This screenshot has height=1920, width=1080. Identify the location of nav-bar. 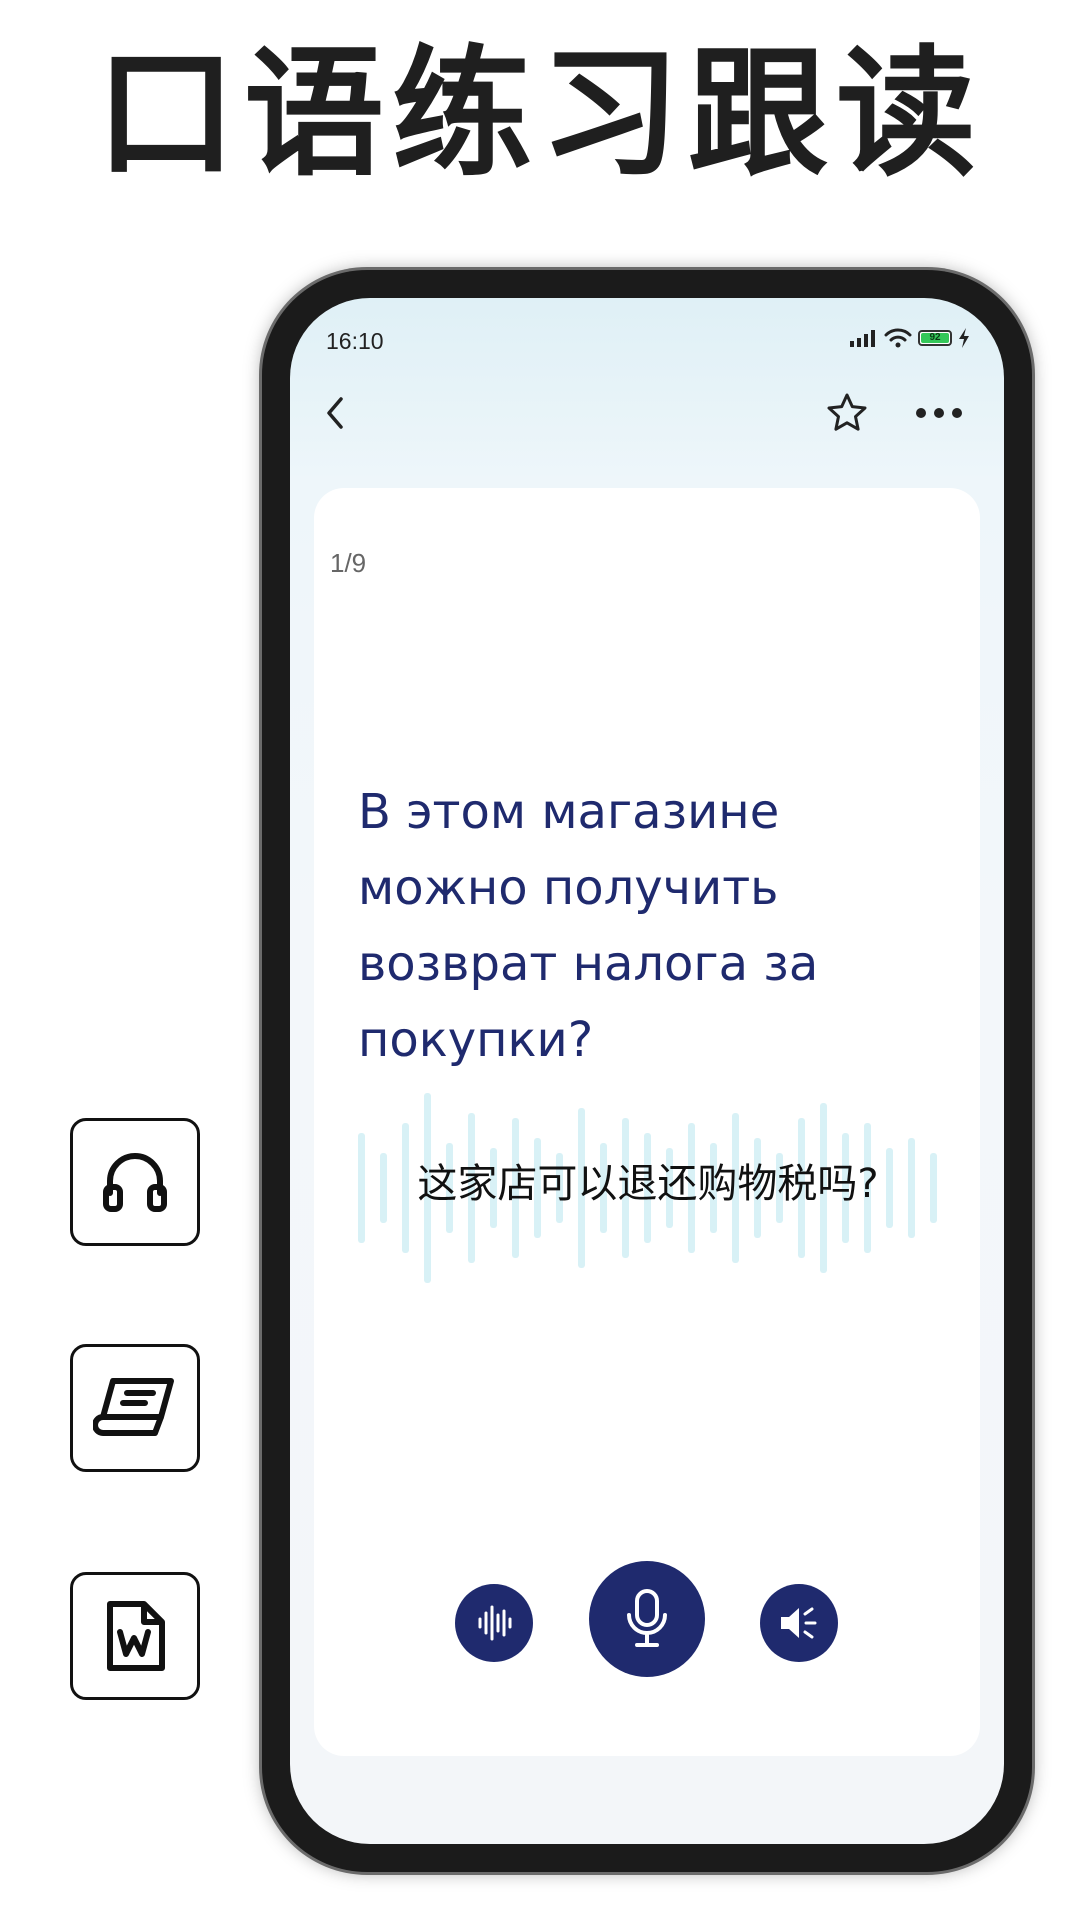
(647, 413).